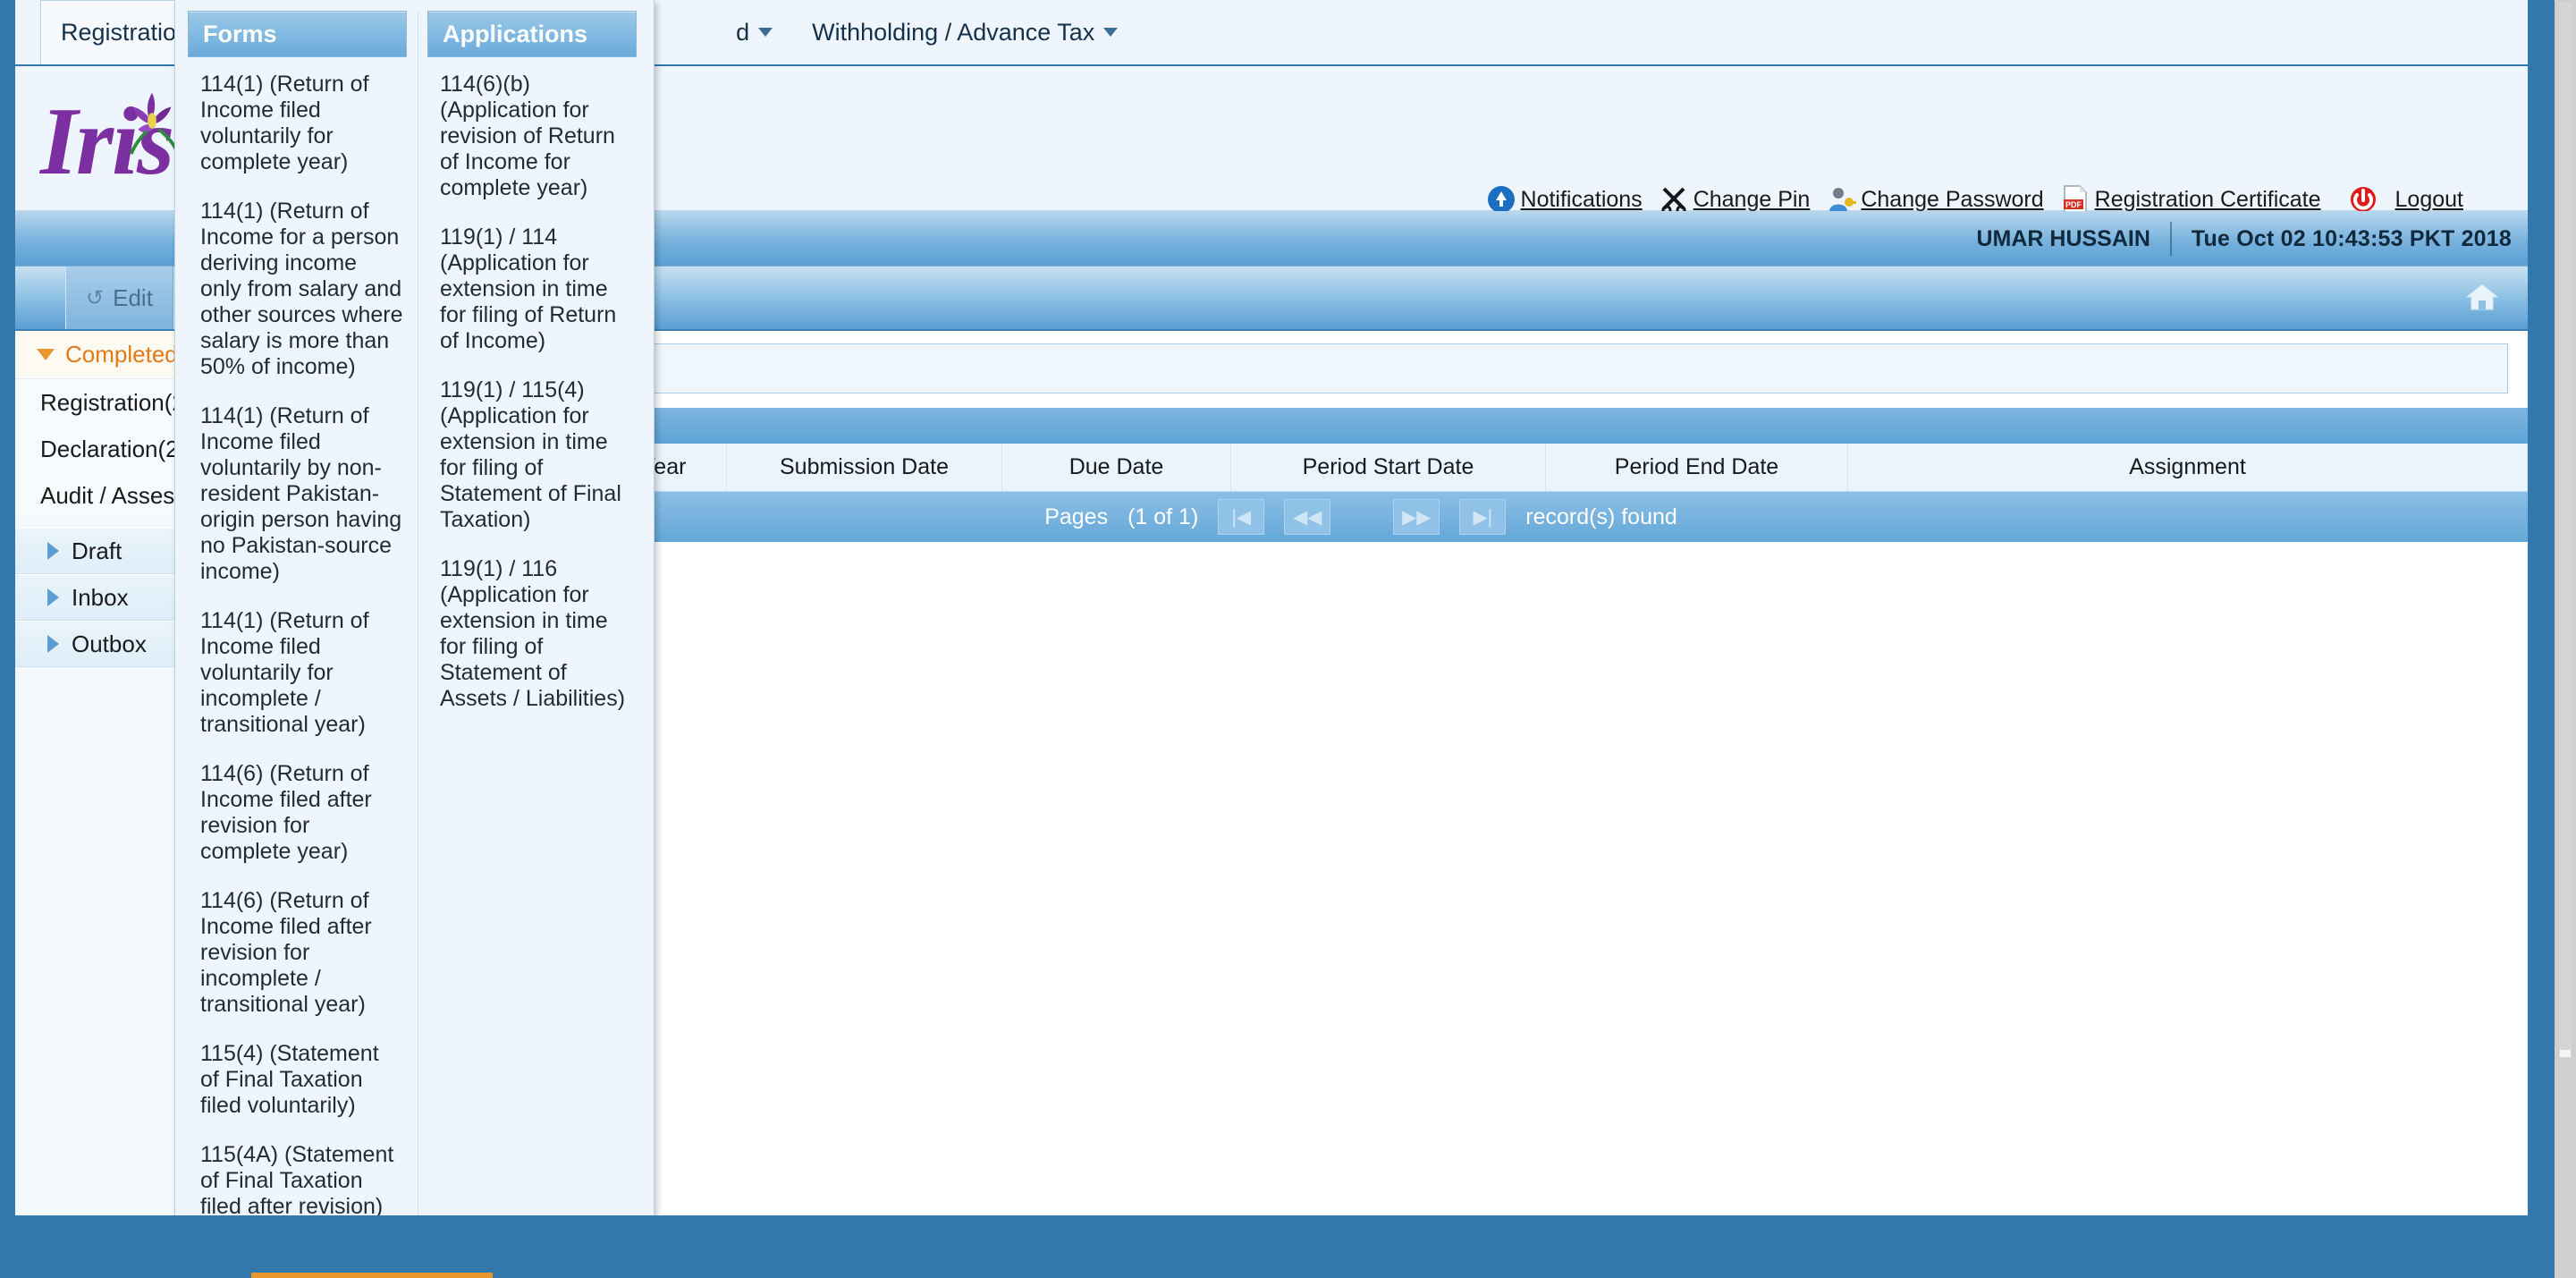  I want to click on divider, so click(2170, 239).